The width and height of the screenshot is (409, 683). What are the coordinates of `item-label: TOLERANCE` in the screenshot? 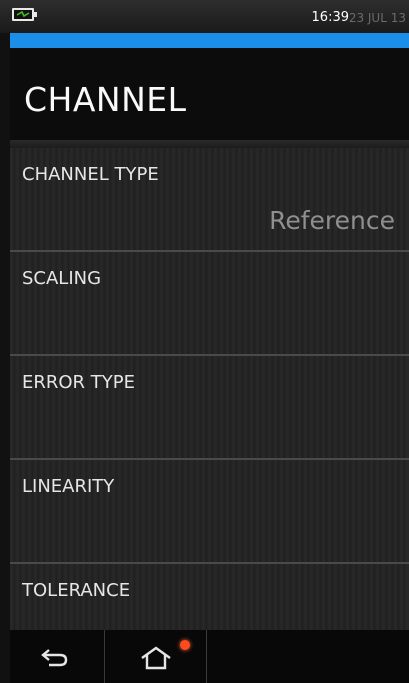 It's located at (76, 590).